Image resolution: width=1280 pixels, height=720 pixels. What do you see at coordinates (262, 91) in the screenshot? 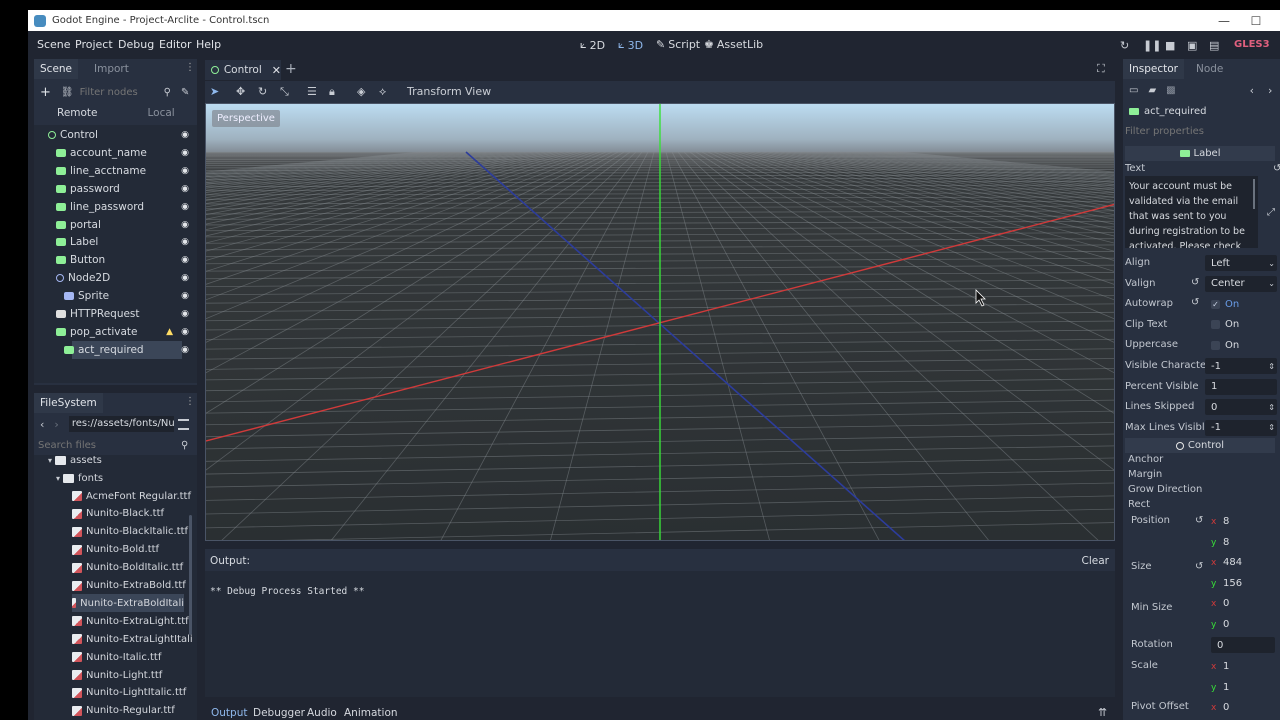
I see `rotate-mode-icon: ↻` at bounding box center [262, 91].